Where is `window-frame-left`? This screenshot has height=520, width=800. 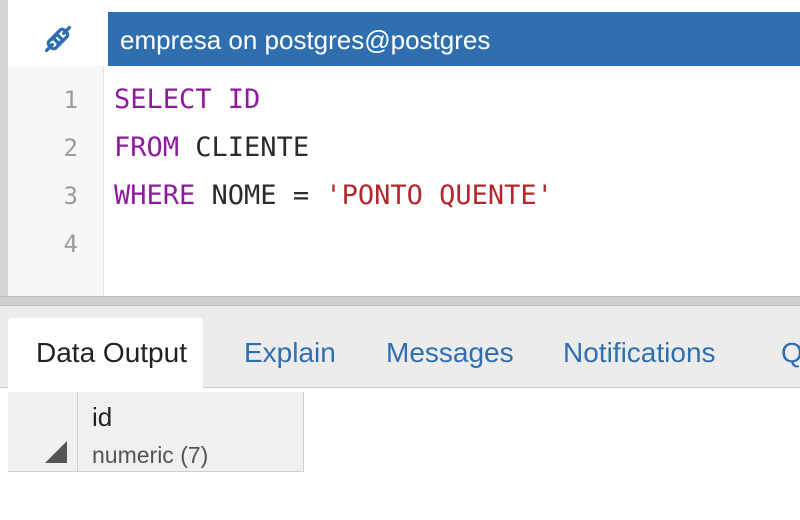 window-frame-left is located at coordinates (4, 150).